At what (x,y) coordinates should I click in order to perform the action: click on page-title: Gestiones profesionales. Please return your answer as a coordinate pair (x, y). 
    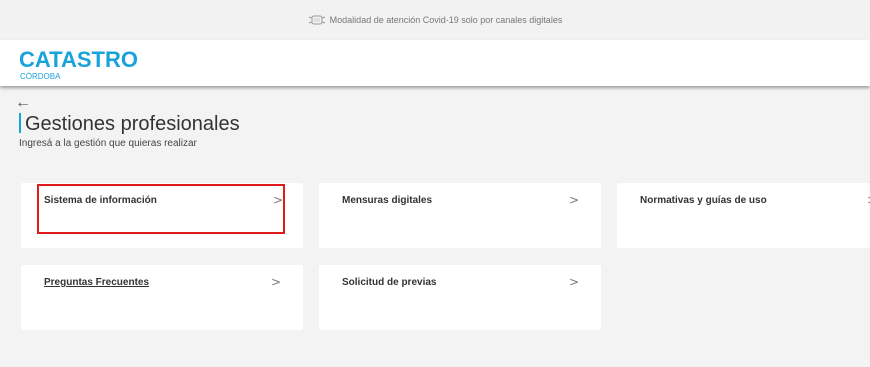
    Looking at the image, I should click on (132, 124).